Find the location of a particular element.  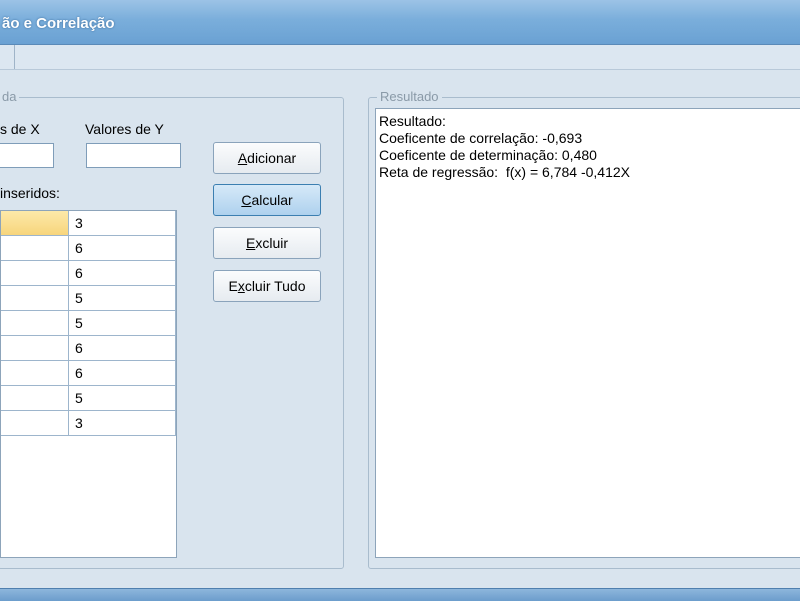

delete-button: Excluir is located at coordinates (267, 243).